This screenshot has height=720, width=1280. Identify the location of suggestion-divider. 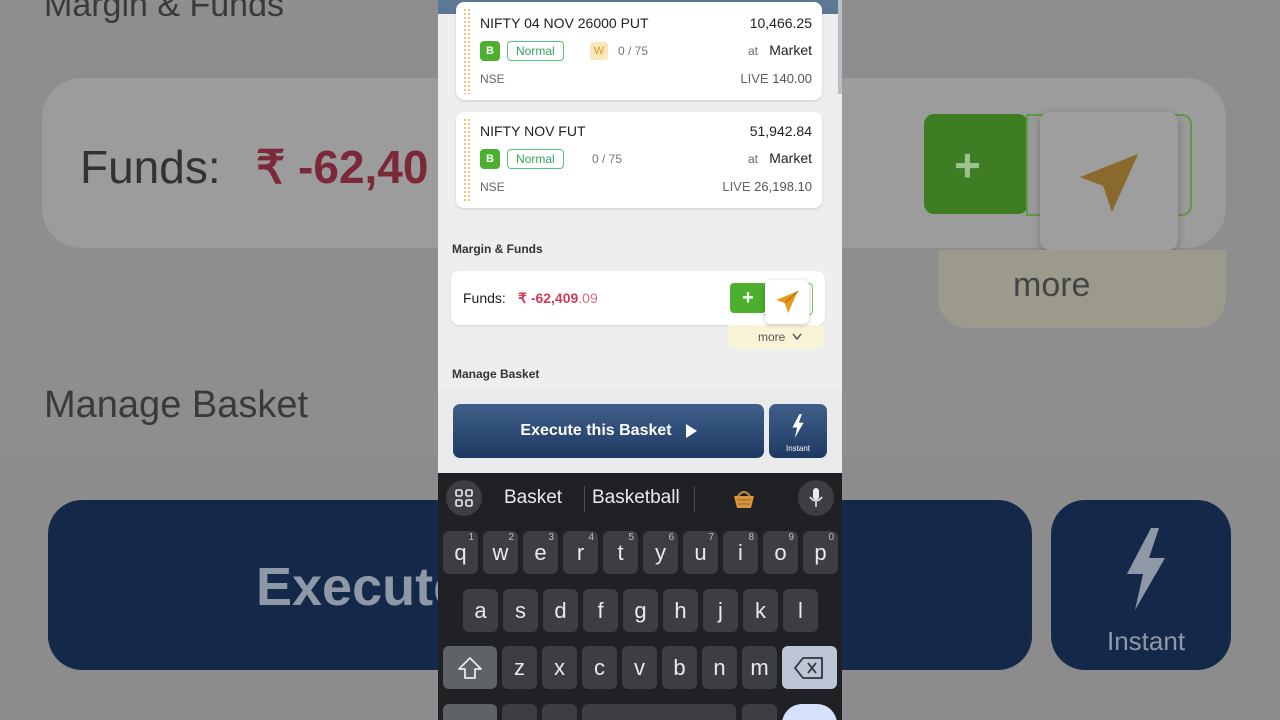
(584, 499).